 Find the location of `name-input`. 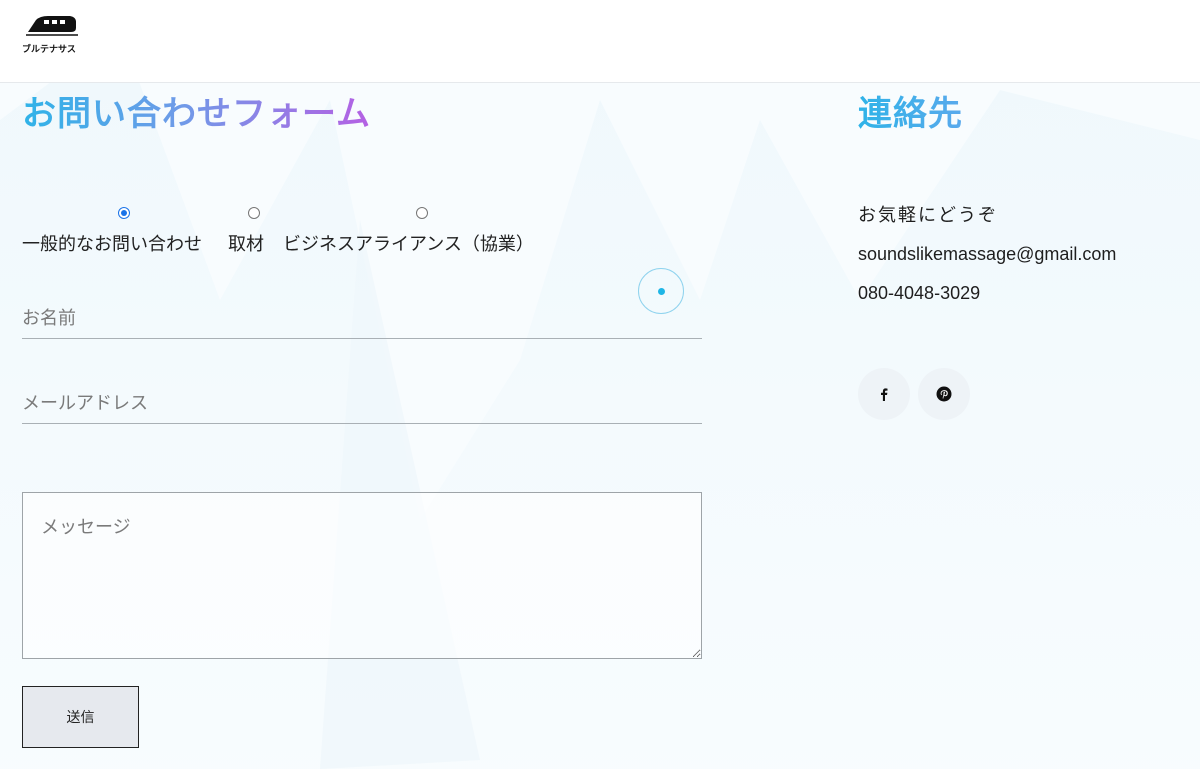

name-input is located at coordinates (362, 318).